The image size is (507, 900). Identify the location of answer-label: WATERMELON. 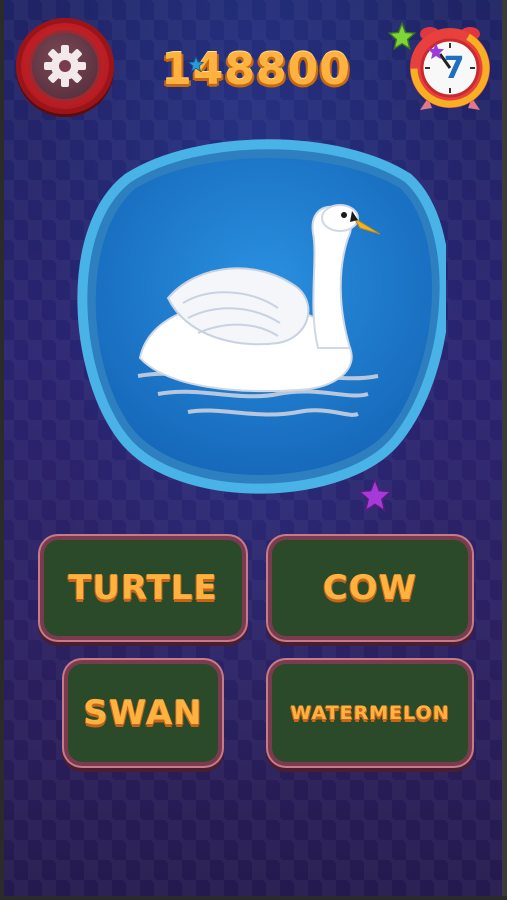
(370, 713).